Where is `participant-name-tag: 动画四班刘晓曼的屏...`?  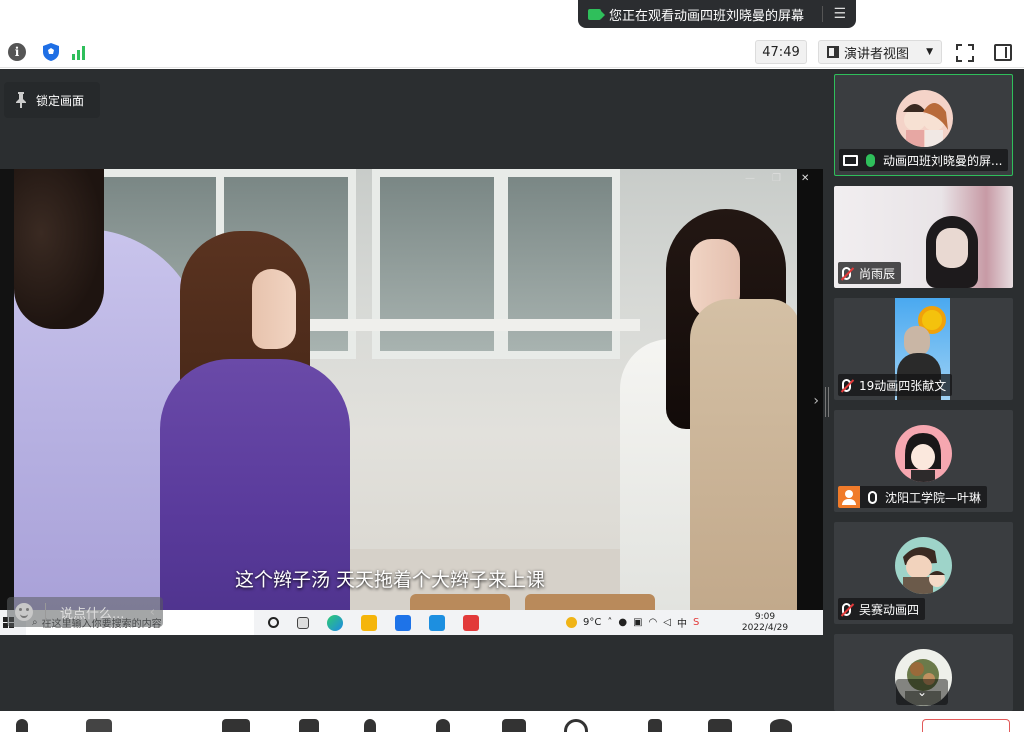 participant-name-tag: 动画四班刘晓曼的屏... is located at coordinates (924, 160).